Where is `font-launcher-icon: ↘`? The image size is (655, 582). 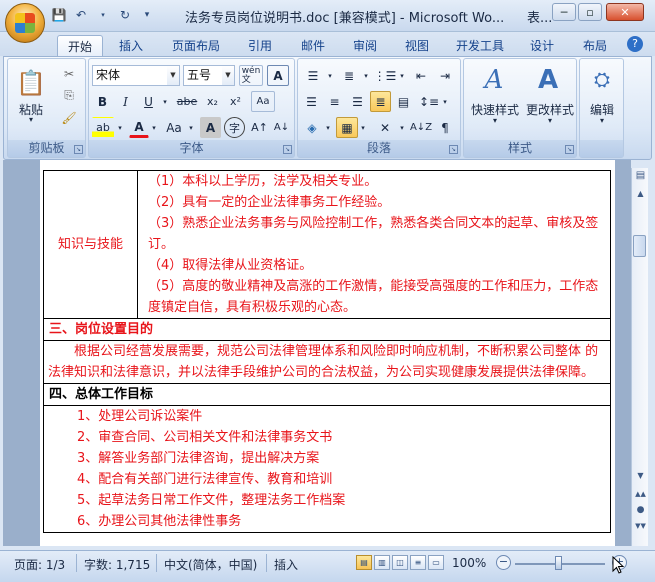 font-launcher-icon: ↘ is located at coordinates (287, 149).